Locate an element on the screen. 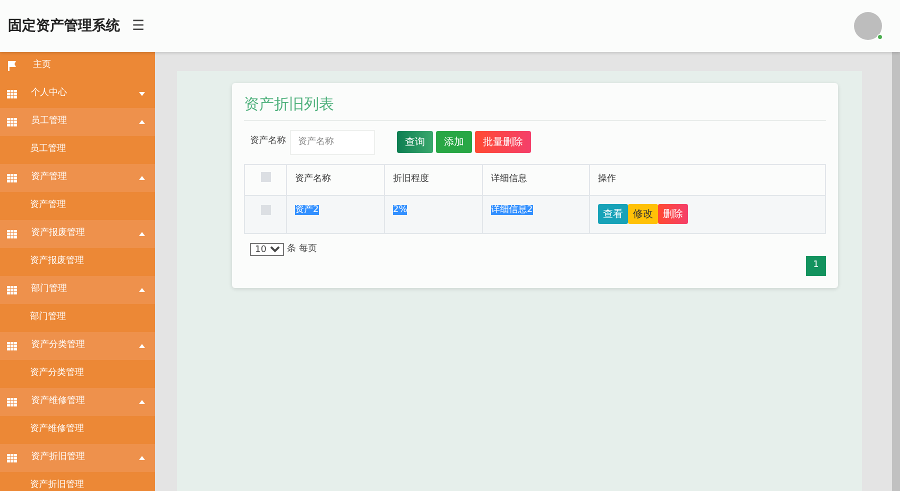 Image resolution: width=900 pixels, height=491 pixels. sidebar-subitem: 资产维修管理 is located at coordinates (77, 430).